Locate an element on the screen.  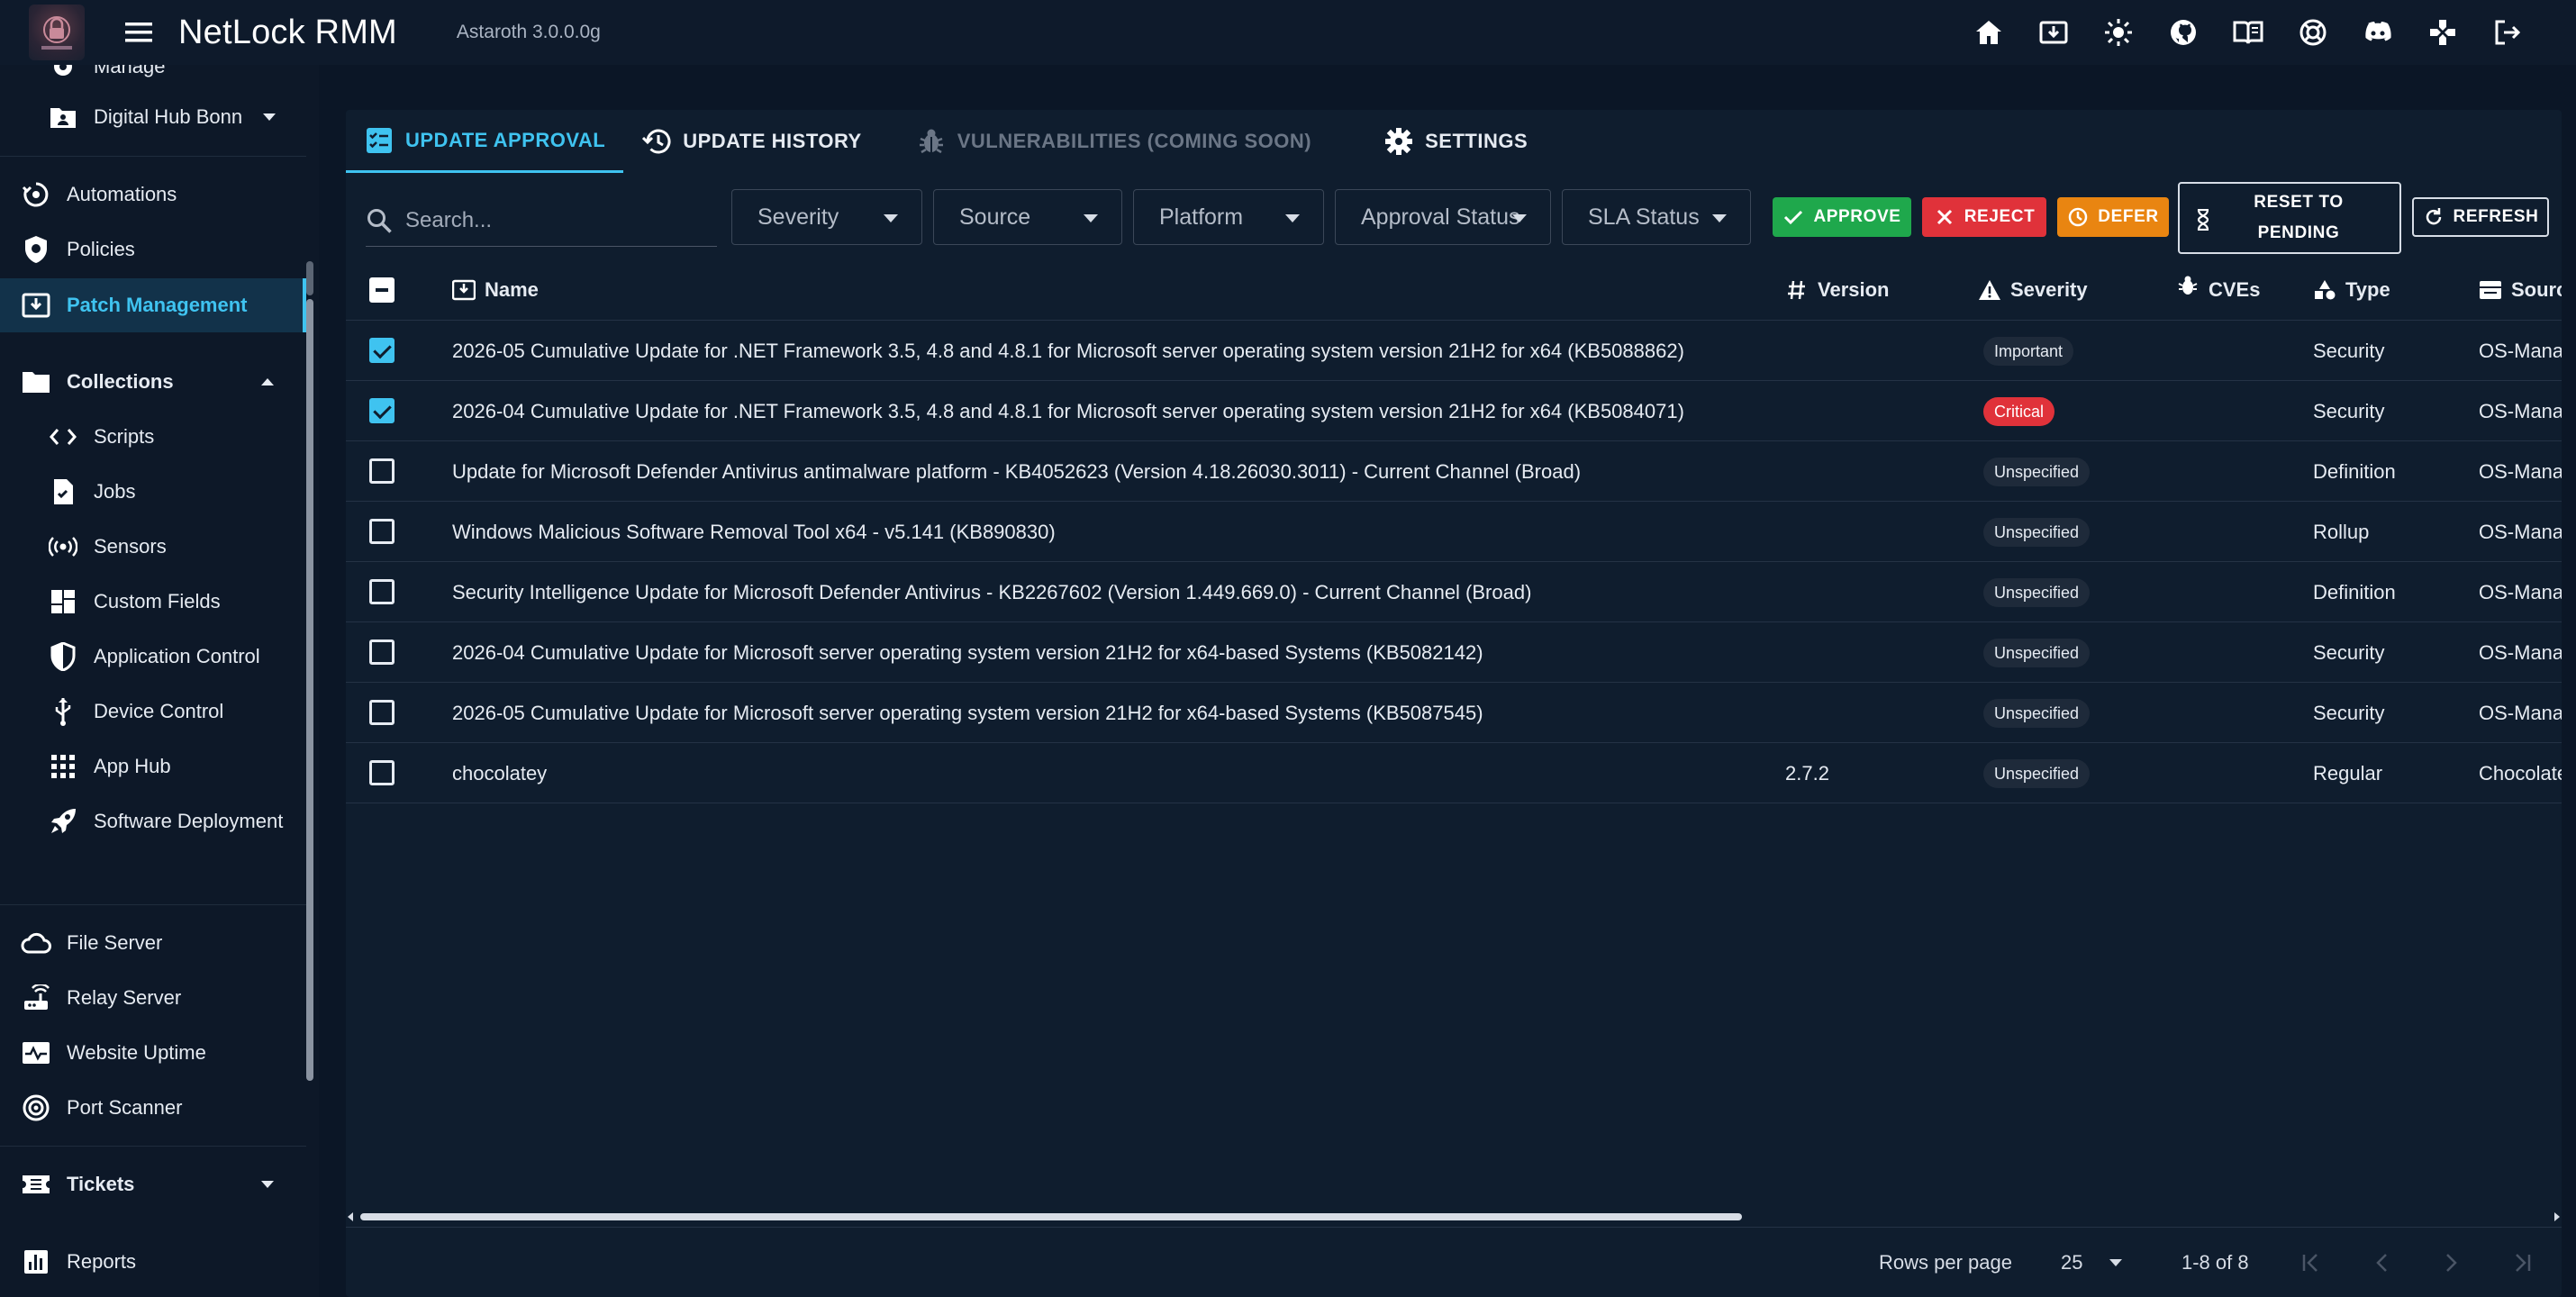
approval-status-filter: Approval Status is located at coordinates (1443, 217).